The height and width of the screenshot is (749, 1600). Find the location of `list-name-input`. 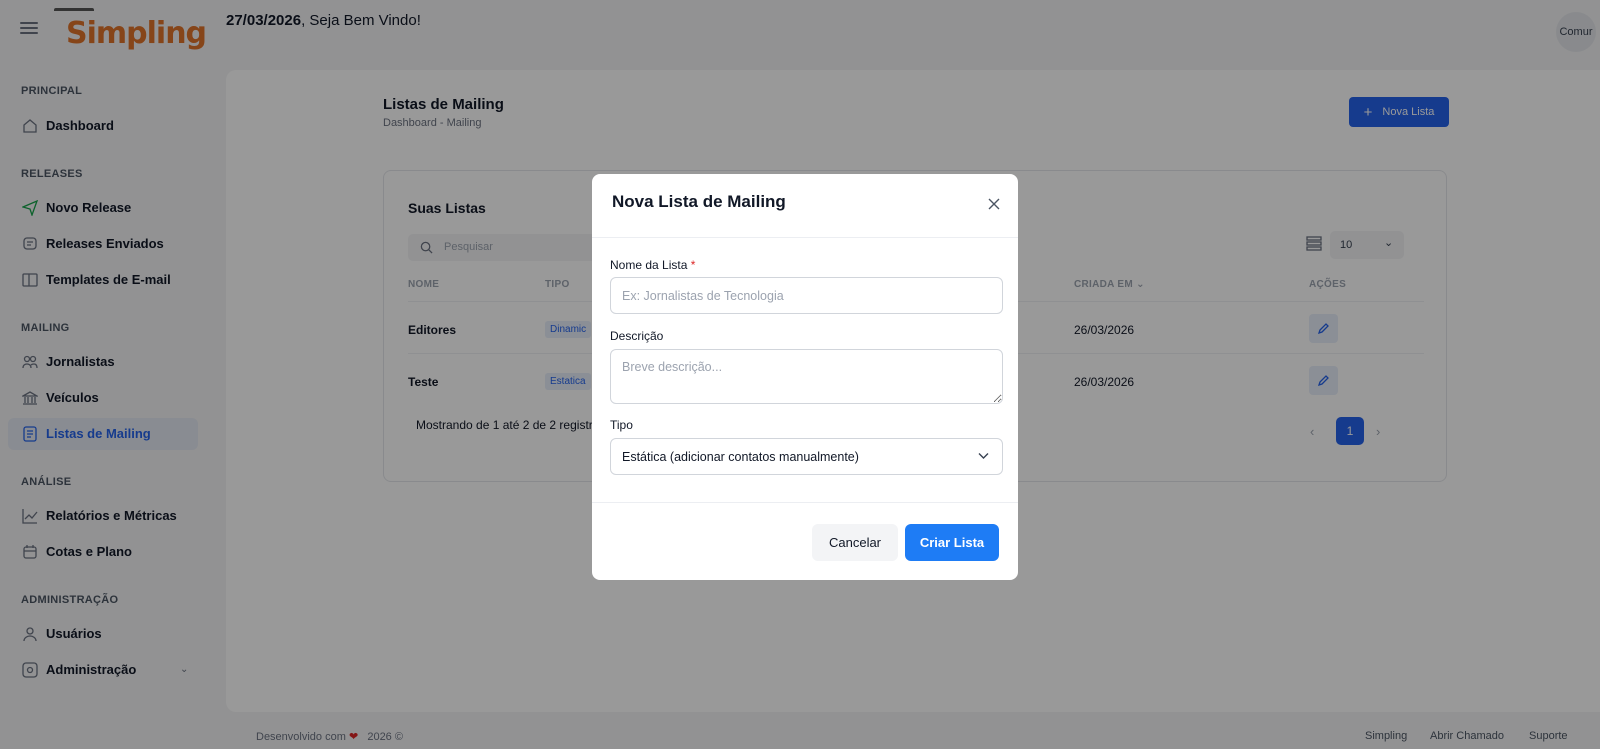

list-name-input is located at coordinates (806, 295).